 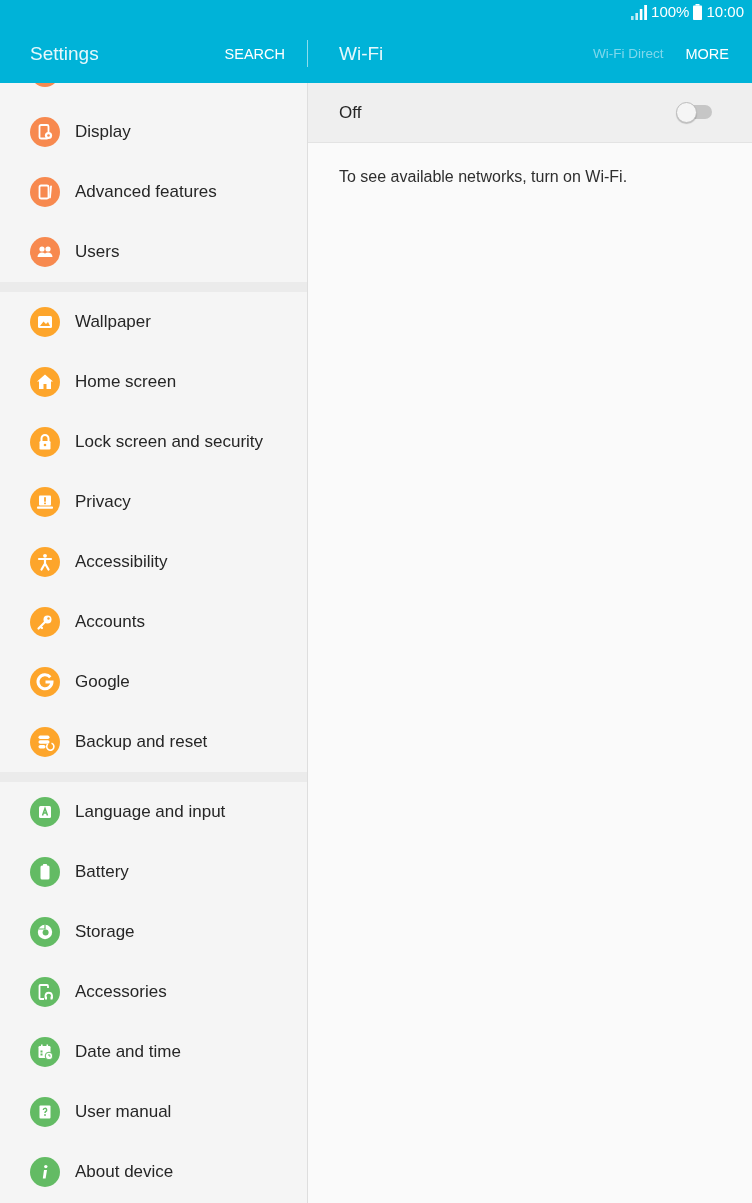 What do you see at coordinates (153, 252) in the screenshot?
I see `settings-item: Users` at bounding box center [153, 252].